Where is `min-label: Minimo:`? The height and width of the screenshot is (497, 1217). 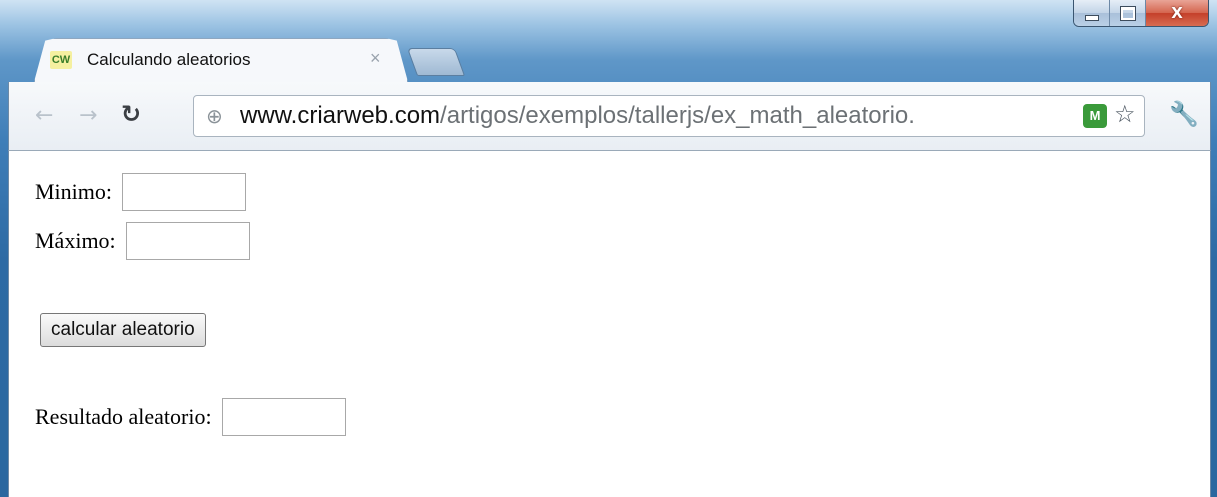
min-label: Minimo: is located at coordinates (74, 191).